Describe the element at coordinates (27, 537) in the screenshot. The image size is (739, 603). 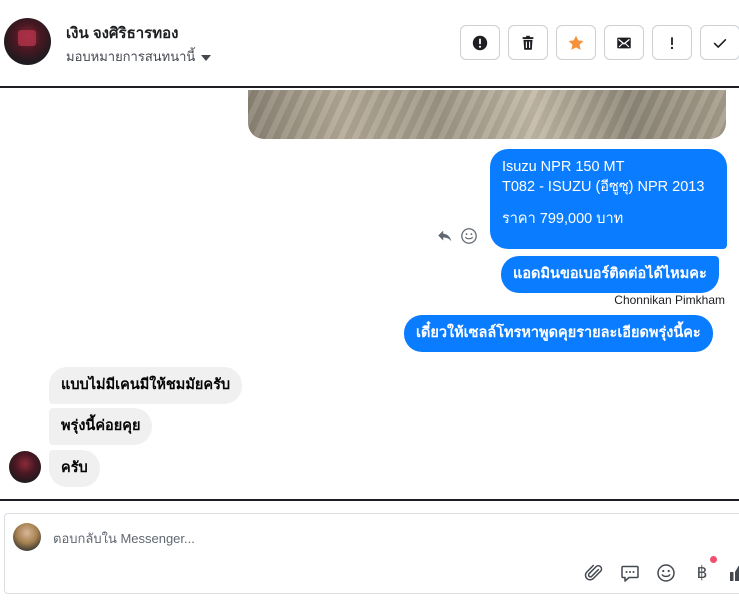
I see `user-avatar` at that location.